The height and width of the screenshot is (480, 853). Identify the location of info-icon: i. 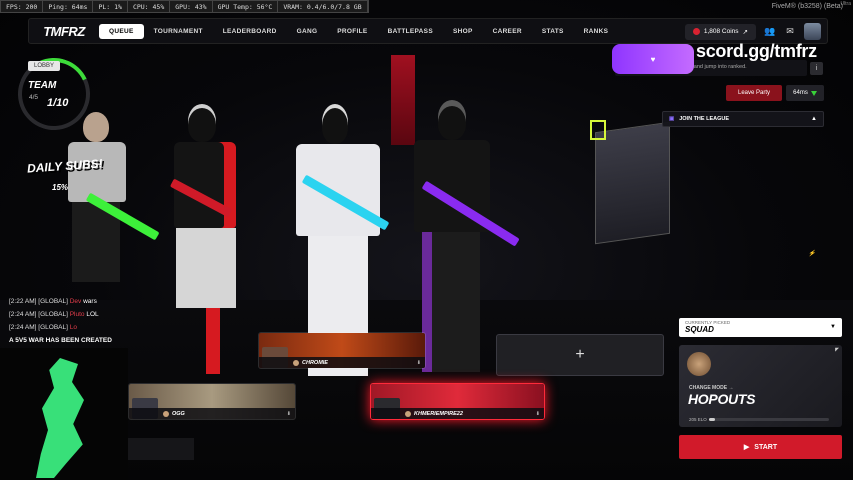
(816, 68).